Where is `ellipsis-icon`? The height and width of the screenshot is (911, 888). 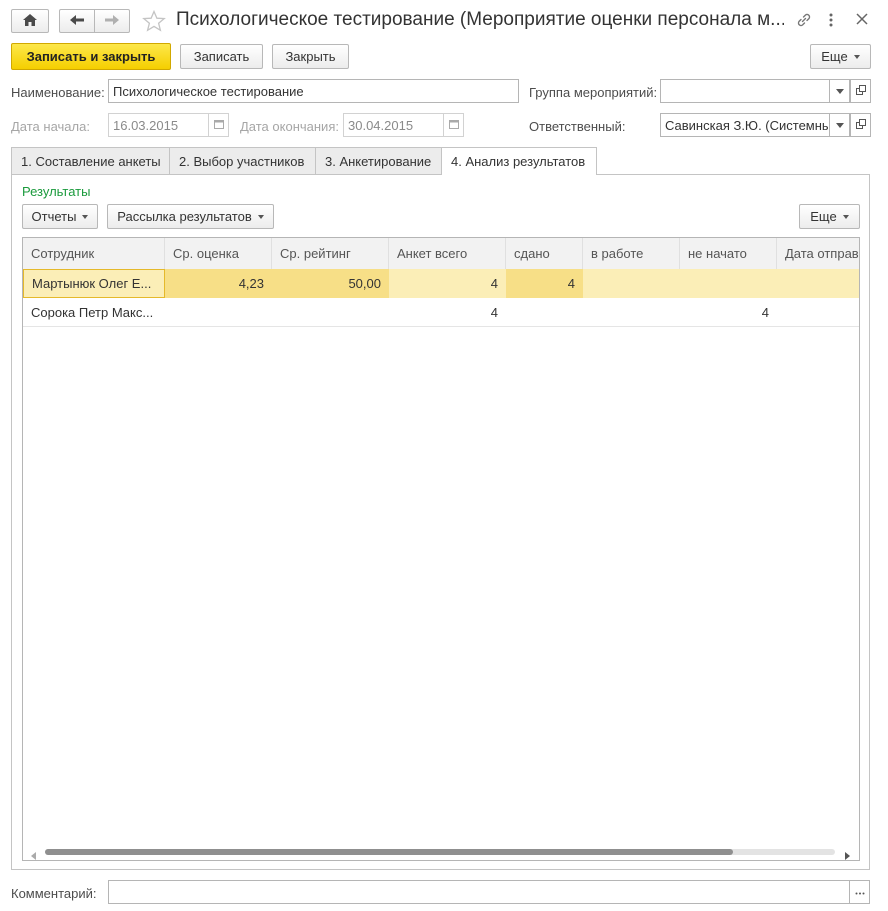 ellipsis-icon is located at coordinates (860, 892).